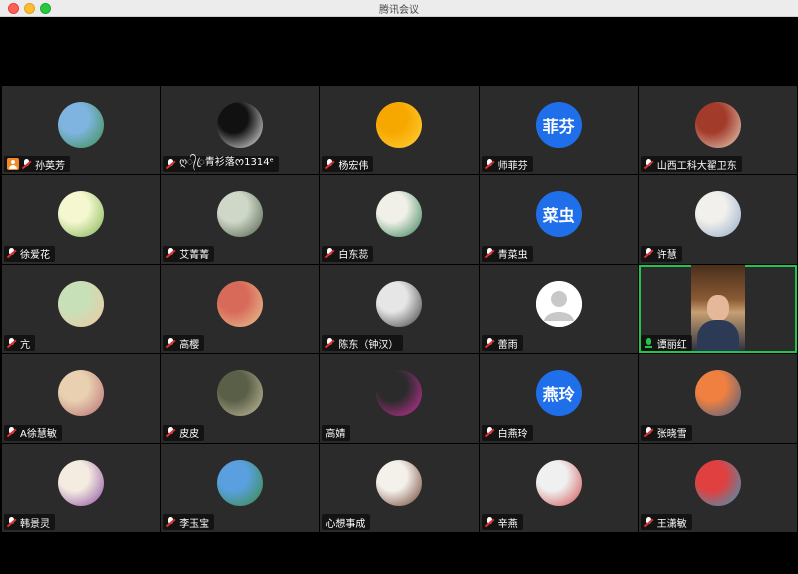 The width and height of the screenshot is (798, 574). I want to click on participant-tile: 艾菁菁, so click(240, 219).